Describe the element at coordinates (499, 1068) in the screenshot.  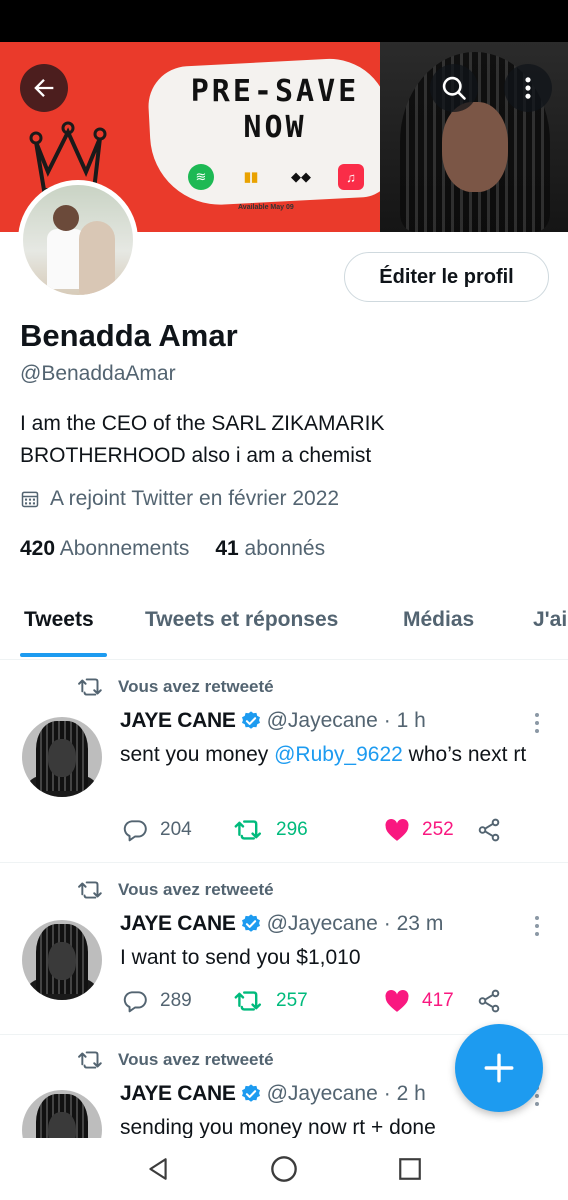
I see `compose-tweet-button` at that location.